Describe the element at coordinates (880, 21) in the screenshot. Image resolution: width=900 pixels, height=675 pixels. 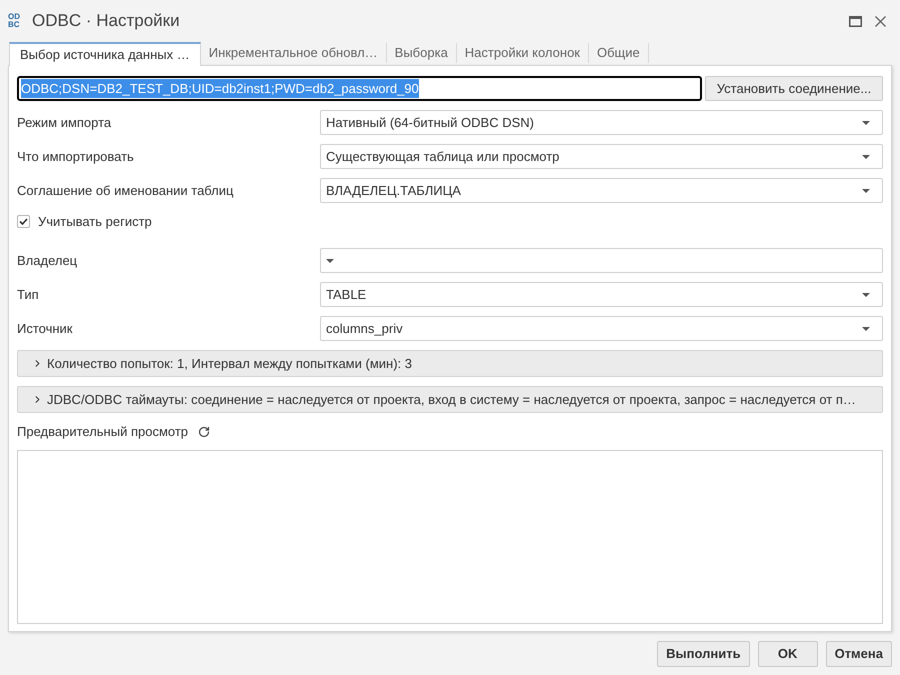
I see `close-icon` at that location.